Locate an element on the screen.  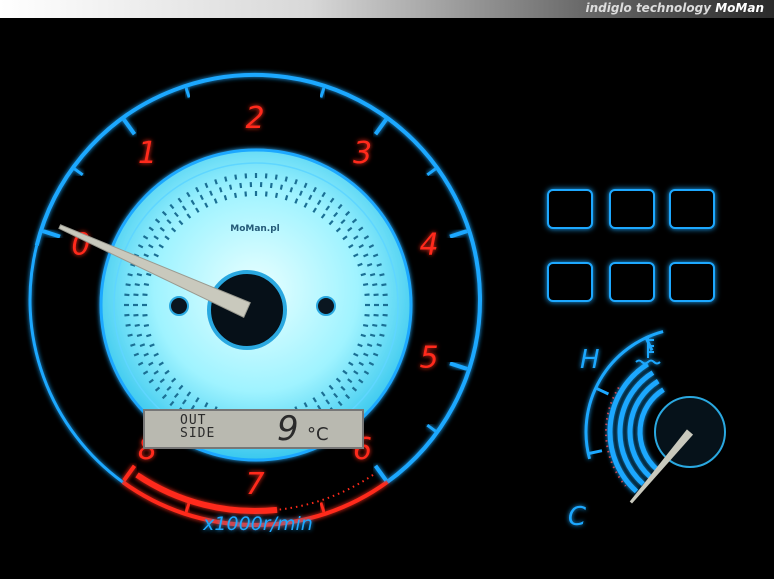
warning-light-door is located at coordinates (570, 209).